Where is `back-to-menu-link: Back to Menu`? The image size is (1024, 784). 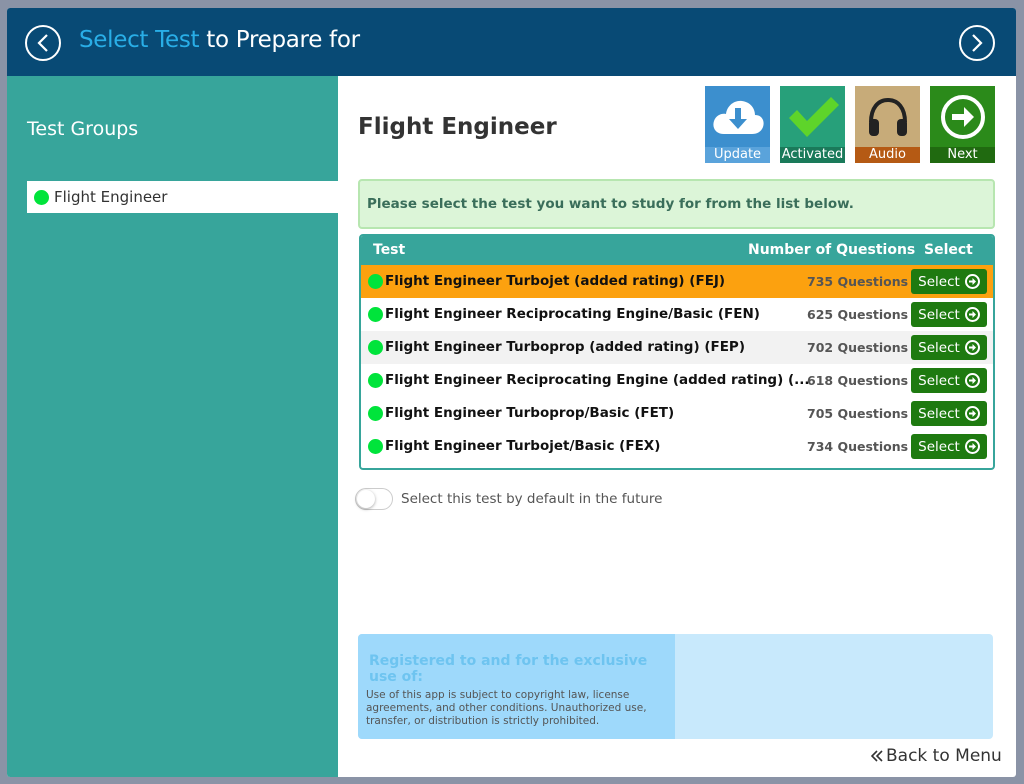
back-to-menu-link: Back to Menu is located at coordinates (936, 756).